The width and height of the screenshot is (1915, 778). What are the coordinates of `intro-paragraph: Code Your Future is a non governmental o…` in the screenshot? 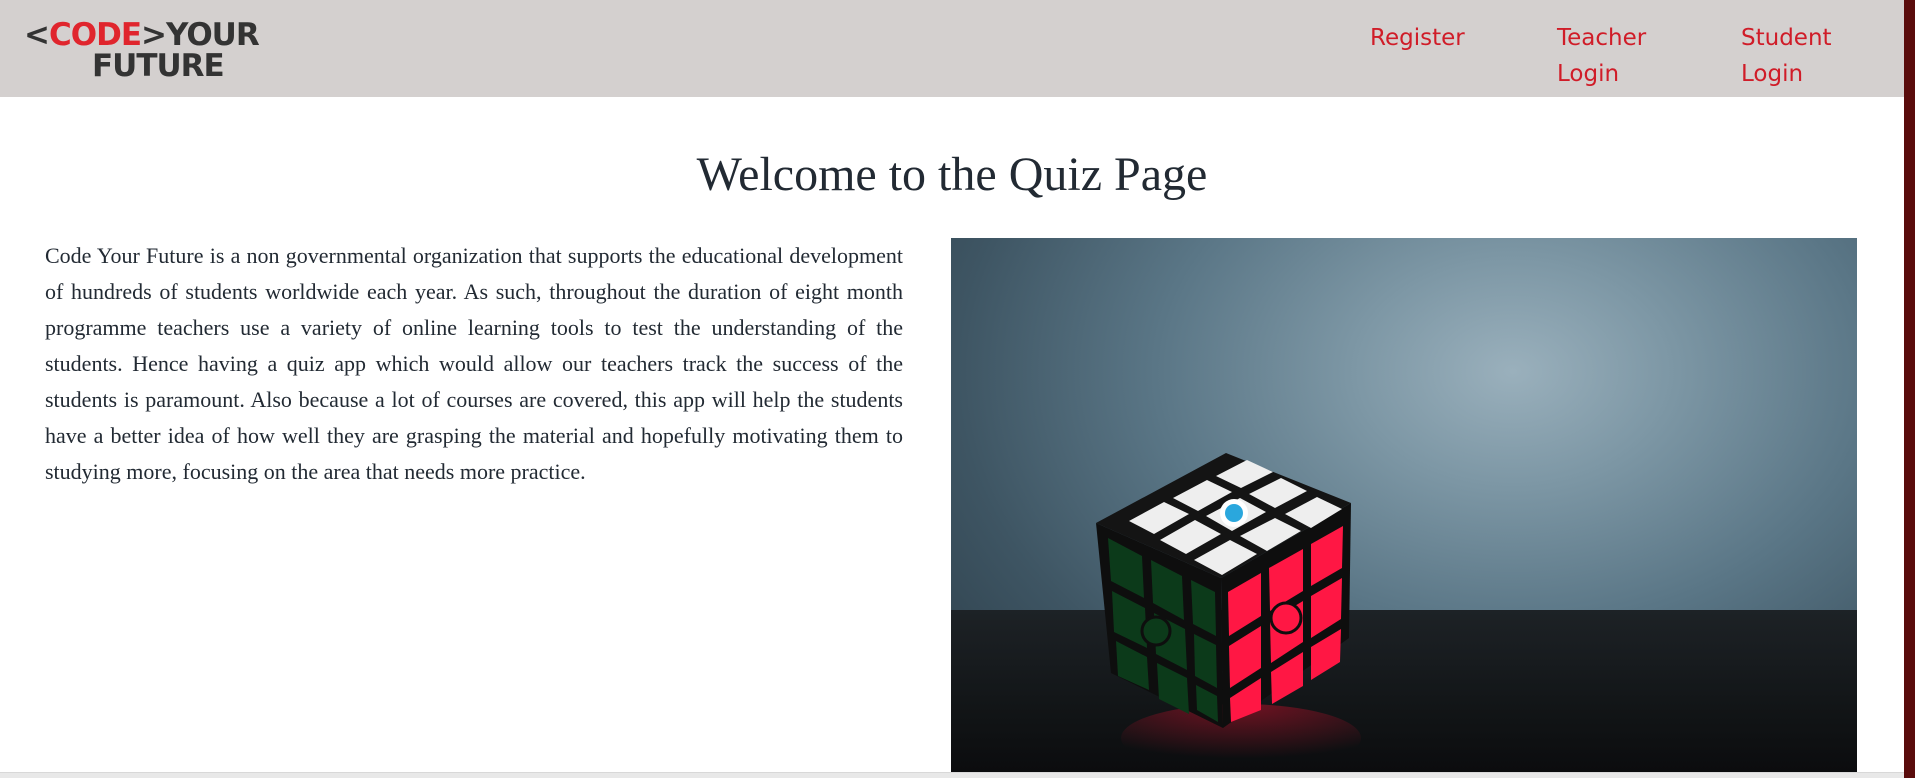 It's located at (474, 363).